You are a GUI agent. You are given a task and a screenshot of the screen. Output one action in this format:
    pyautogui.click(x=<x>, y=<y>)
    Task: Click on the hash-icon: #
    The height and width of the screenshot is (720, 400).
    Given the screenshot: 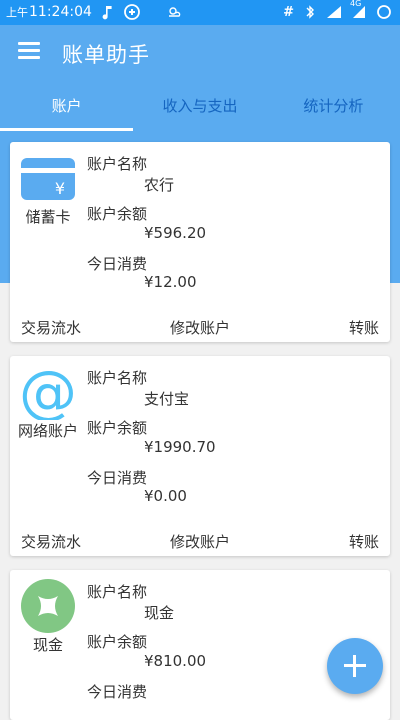 What is the action you would take?
    pyautogui.click(x=288, y=12)
    